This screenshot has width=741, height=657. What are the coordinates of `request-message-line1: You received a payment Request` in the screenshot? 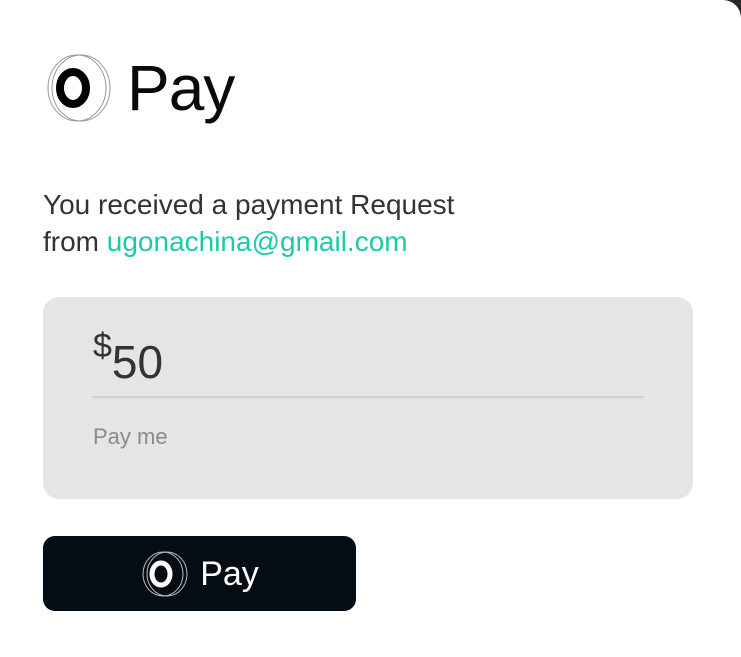 It's located at (249, 204).